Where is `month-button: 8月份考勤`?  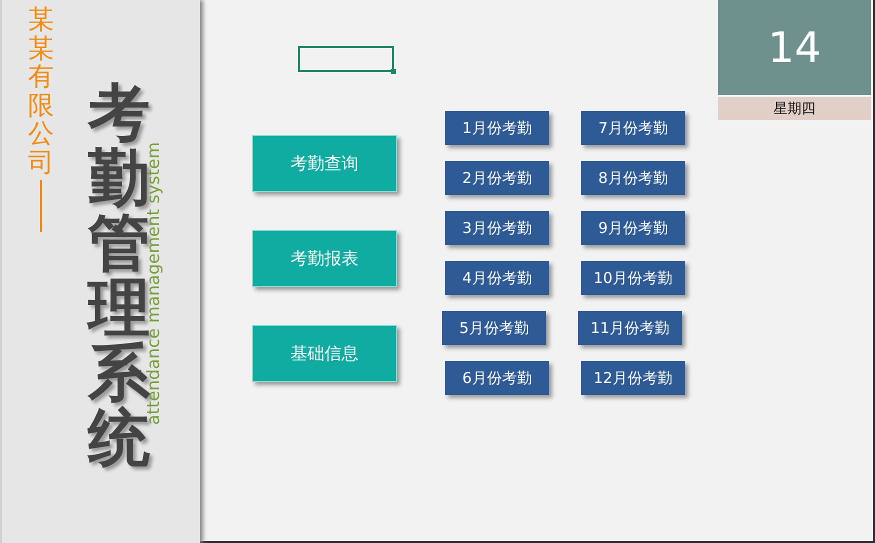 month-button: 8月份考勤 is located at coordinates (633, 178).